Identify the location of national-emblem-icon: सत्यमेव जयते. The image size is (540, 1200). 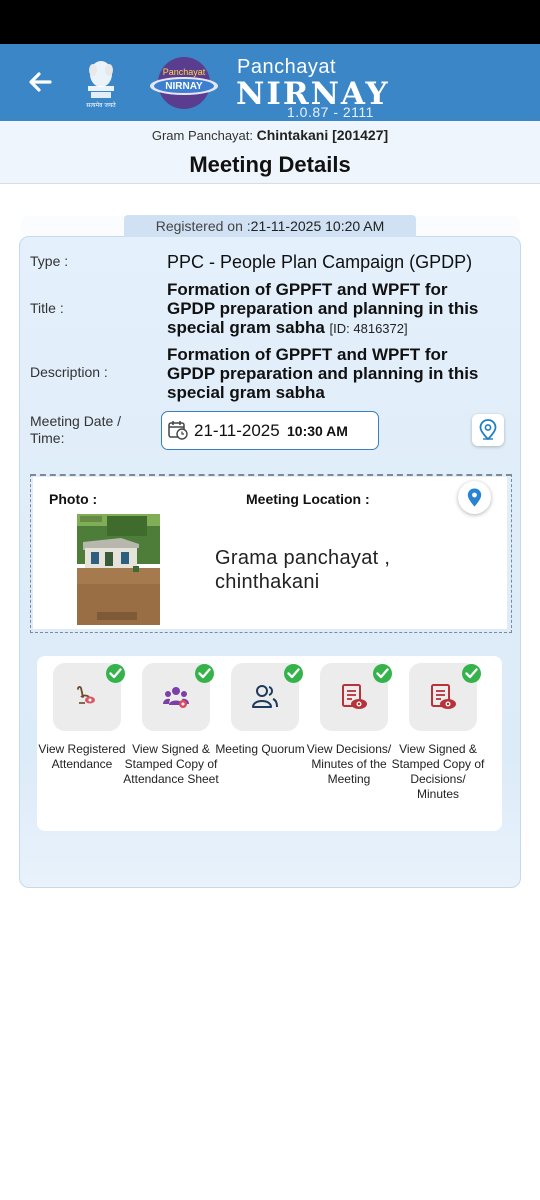
(101, 83).